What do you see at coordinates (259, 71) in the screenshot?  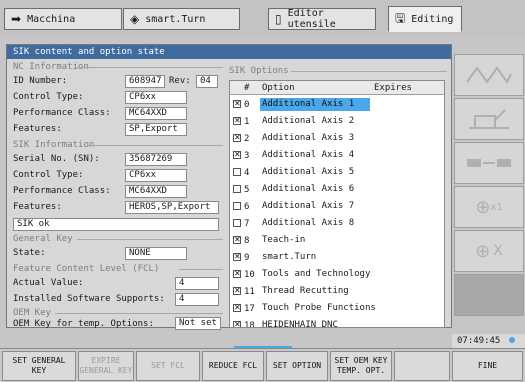 I see `sik-options-title: SIK Options` at bounding box center [259, 71].